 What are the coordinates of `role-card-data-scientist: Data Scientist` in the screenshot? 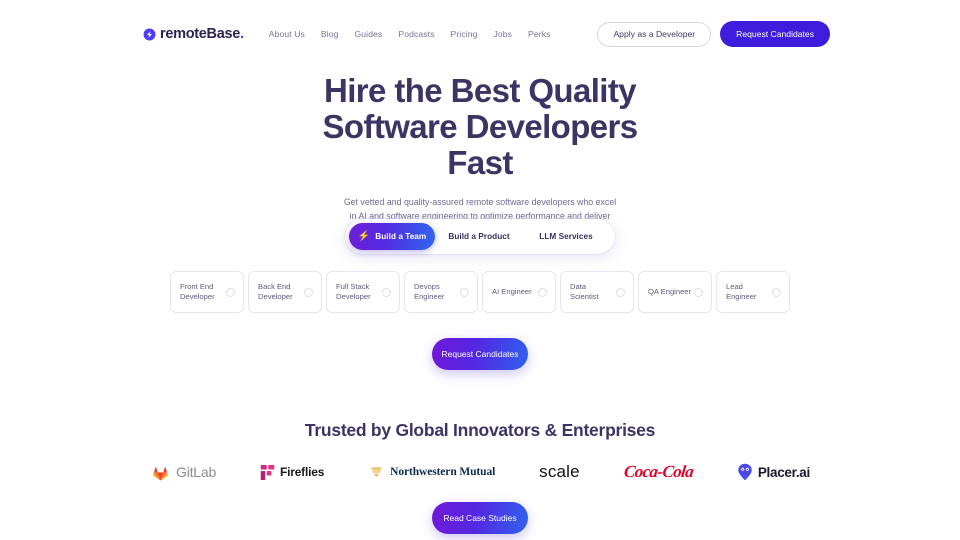 It's located at (597, 292).